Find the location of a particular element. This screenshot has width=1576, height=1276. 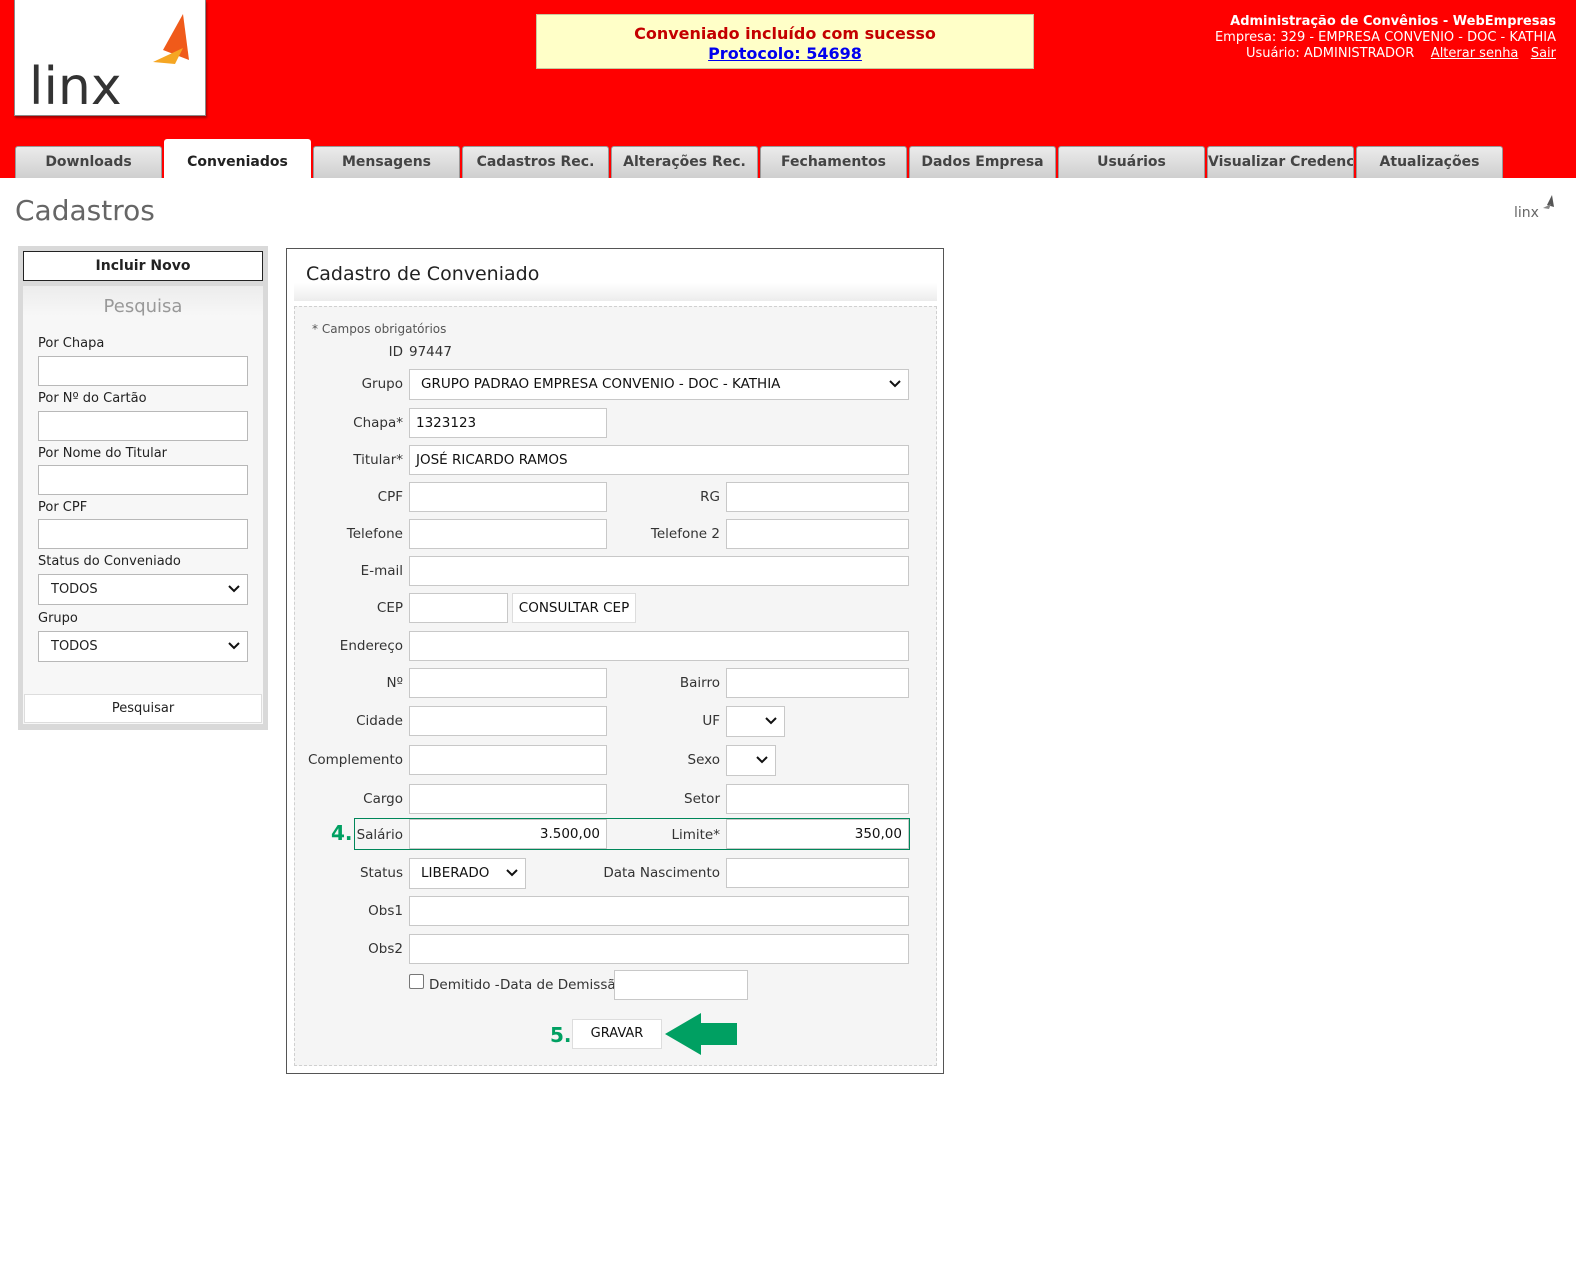

admin-title: Administração de Convênios - WebEmpresas is located at coordinates (1393, 21).